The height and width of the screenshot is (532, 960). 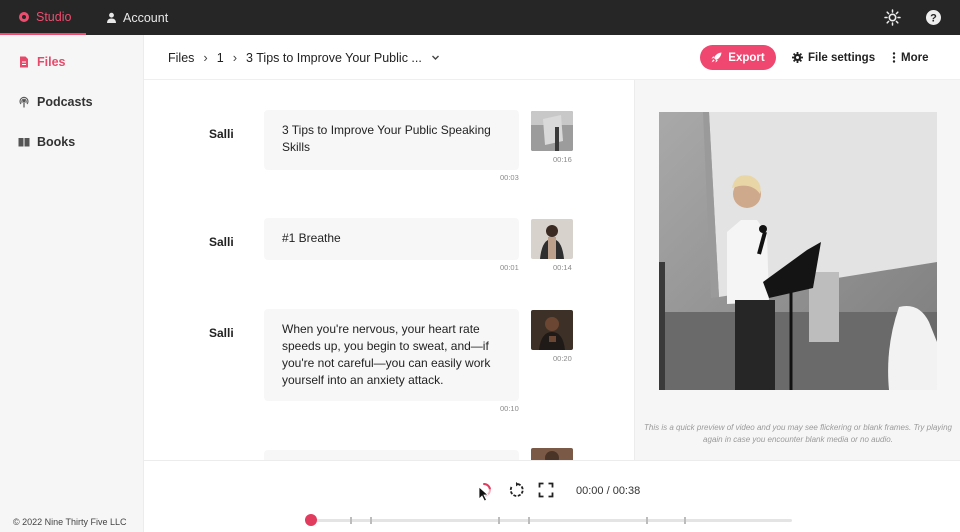 I want to click on breadcrumb-files: Files, so click(x=181, y=58).